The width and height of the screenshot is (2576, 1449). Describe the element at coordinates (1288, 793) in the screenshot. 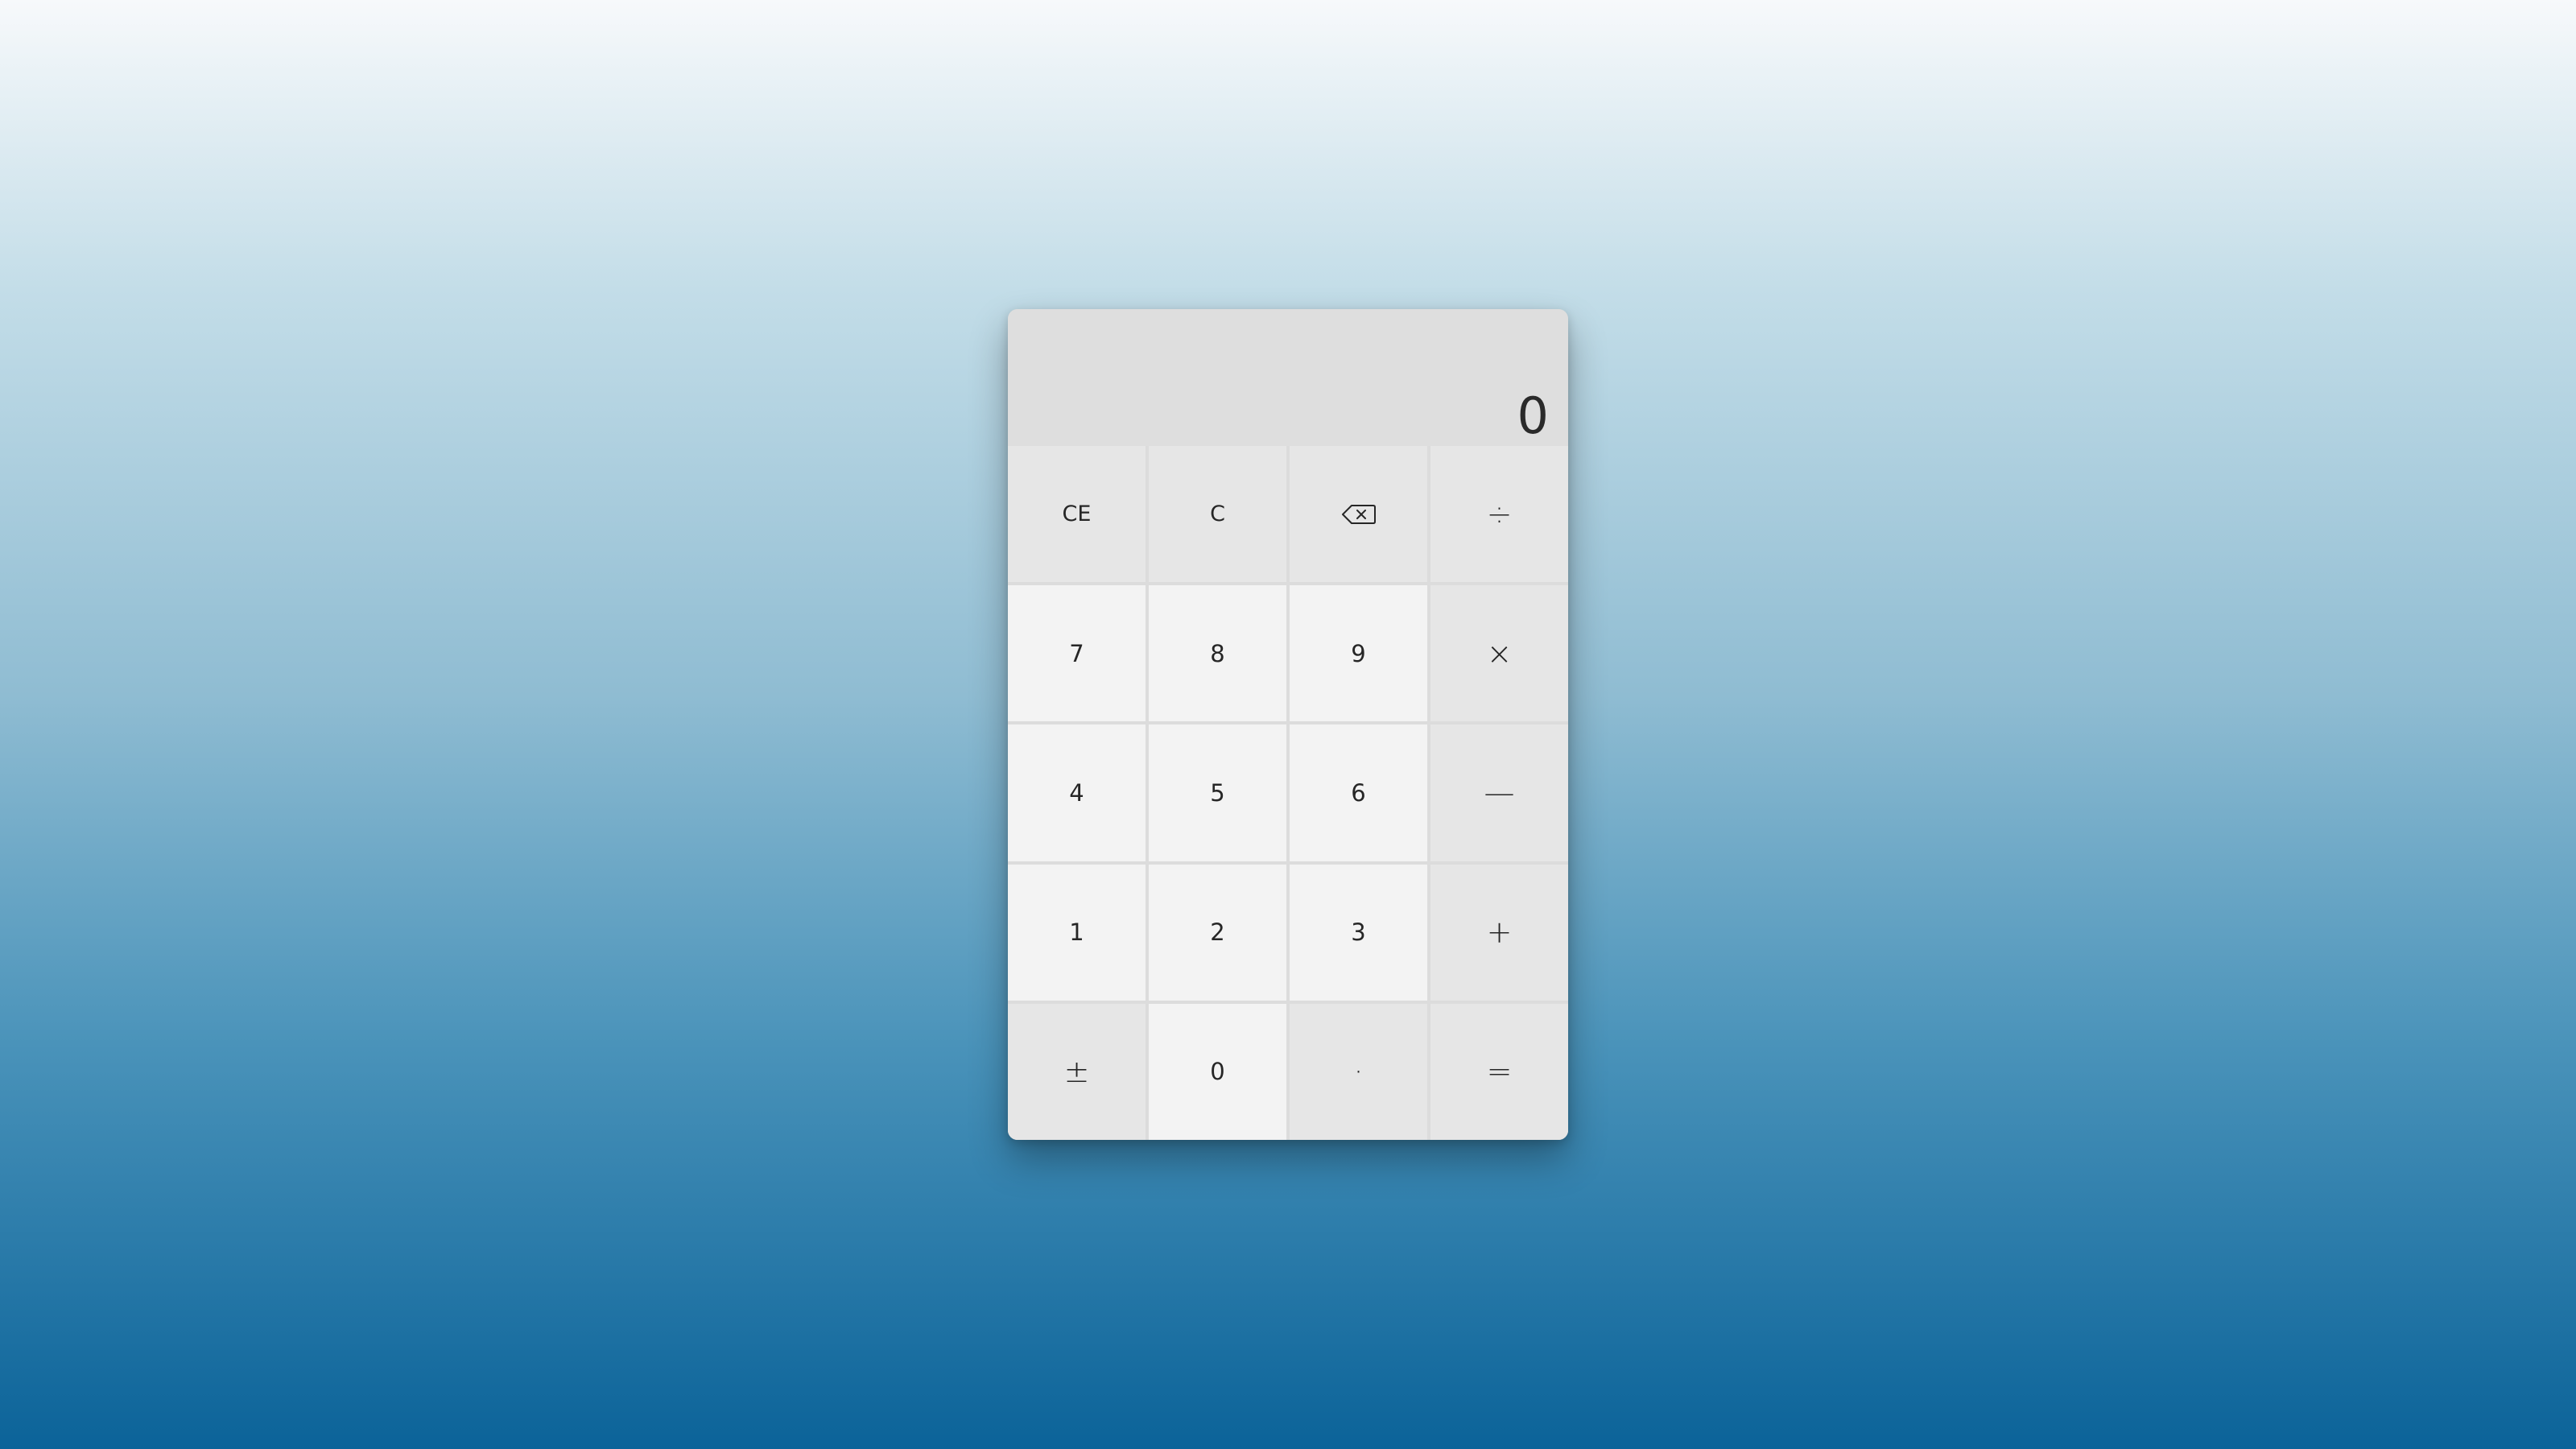

I see `keypad: CE C ÷ 7 8 9 × 4 5 6 — 1 2 3 + ± 0 · =` at that location.